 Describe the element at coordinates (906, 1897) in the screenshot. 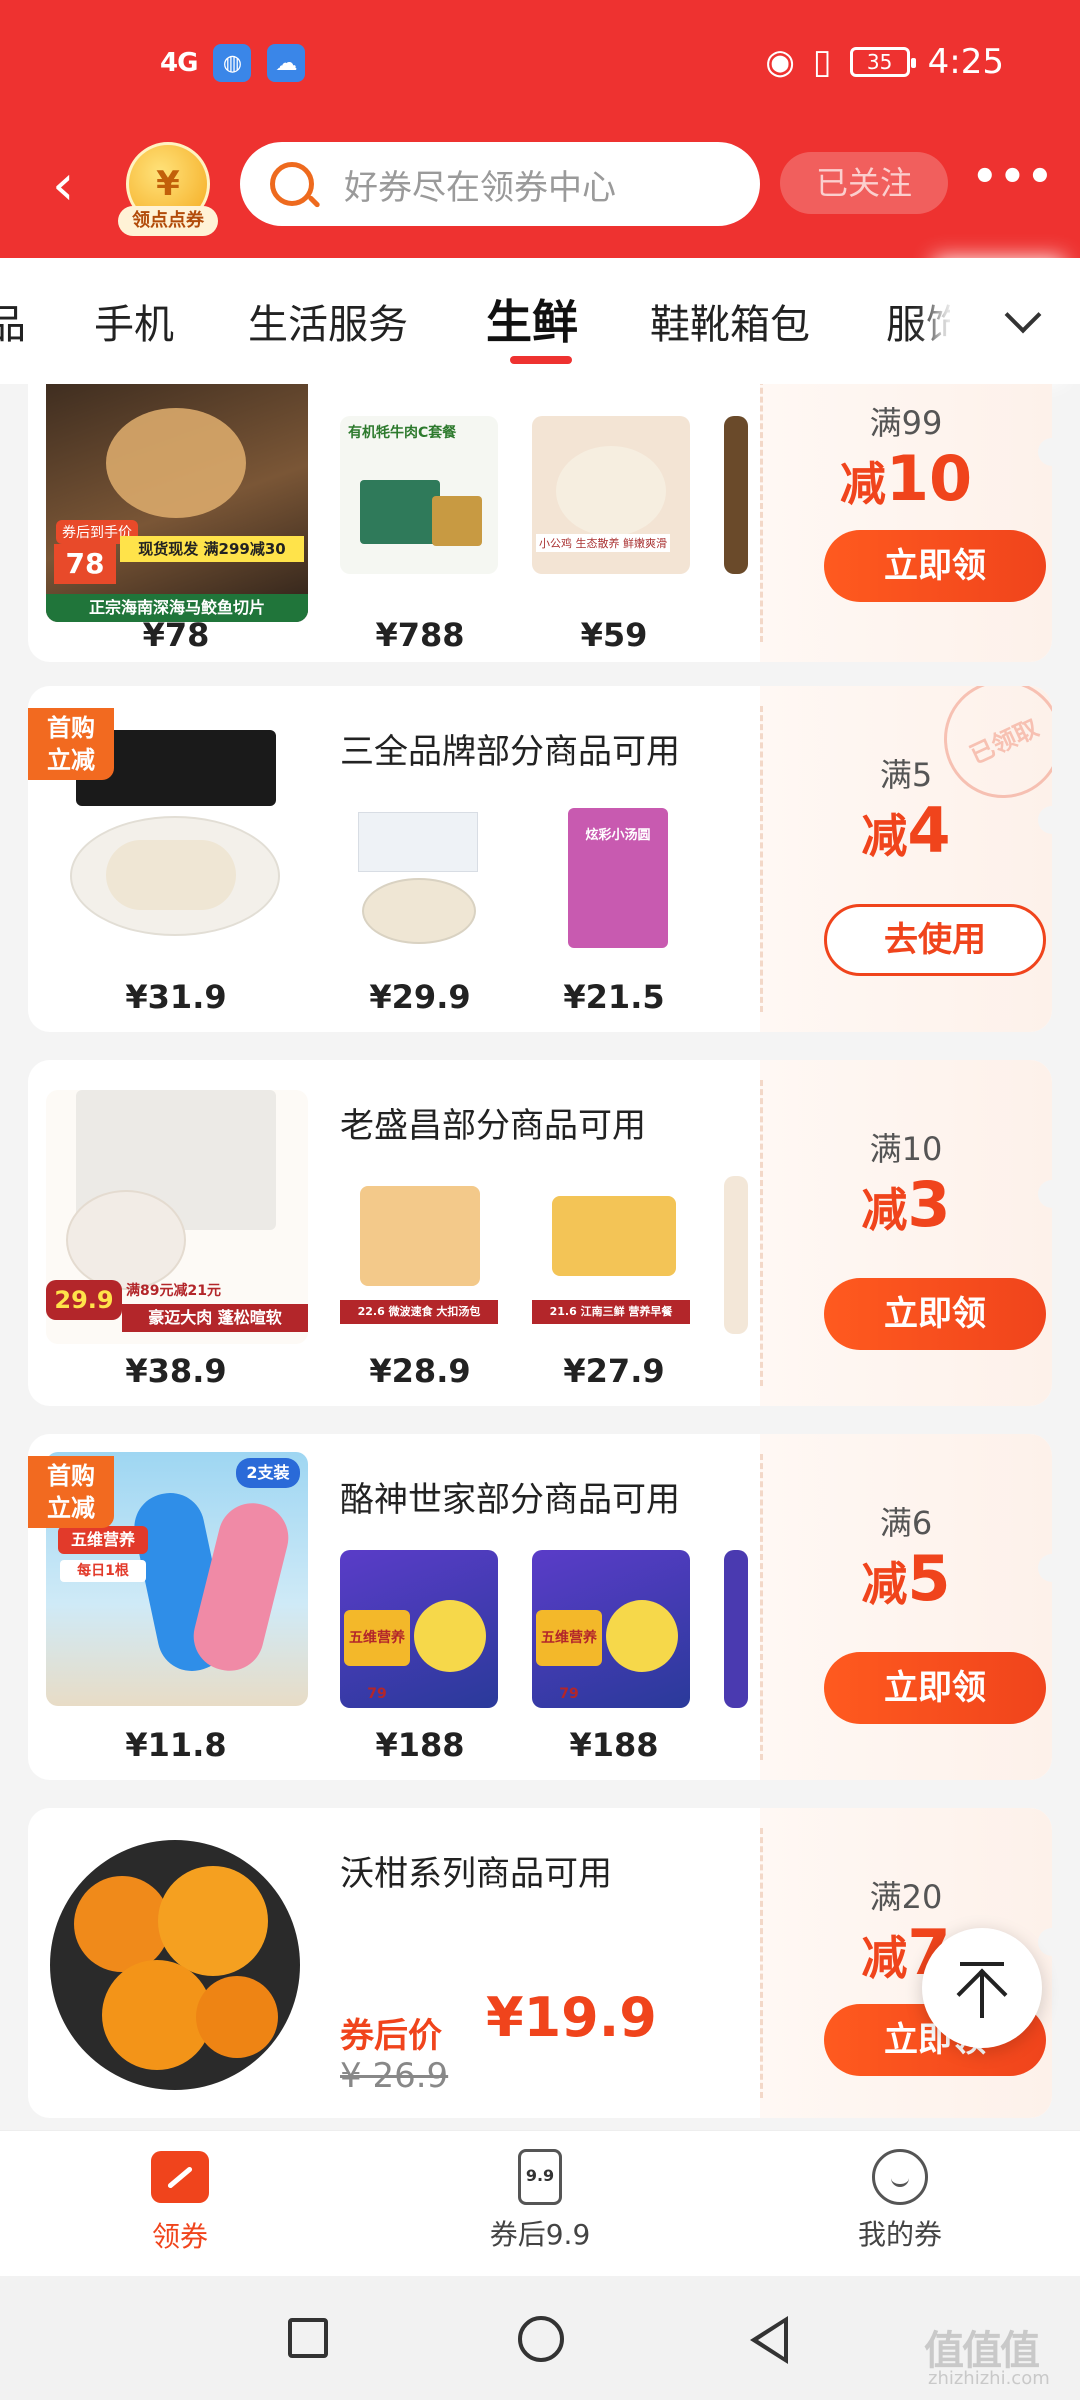

I see `coupon-condition: 满20` at that location.